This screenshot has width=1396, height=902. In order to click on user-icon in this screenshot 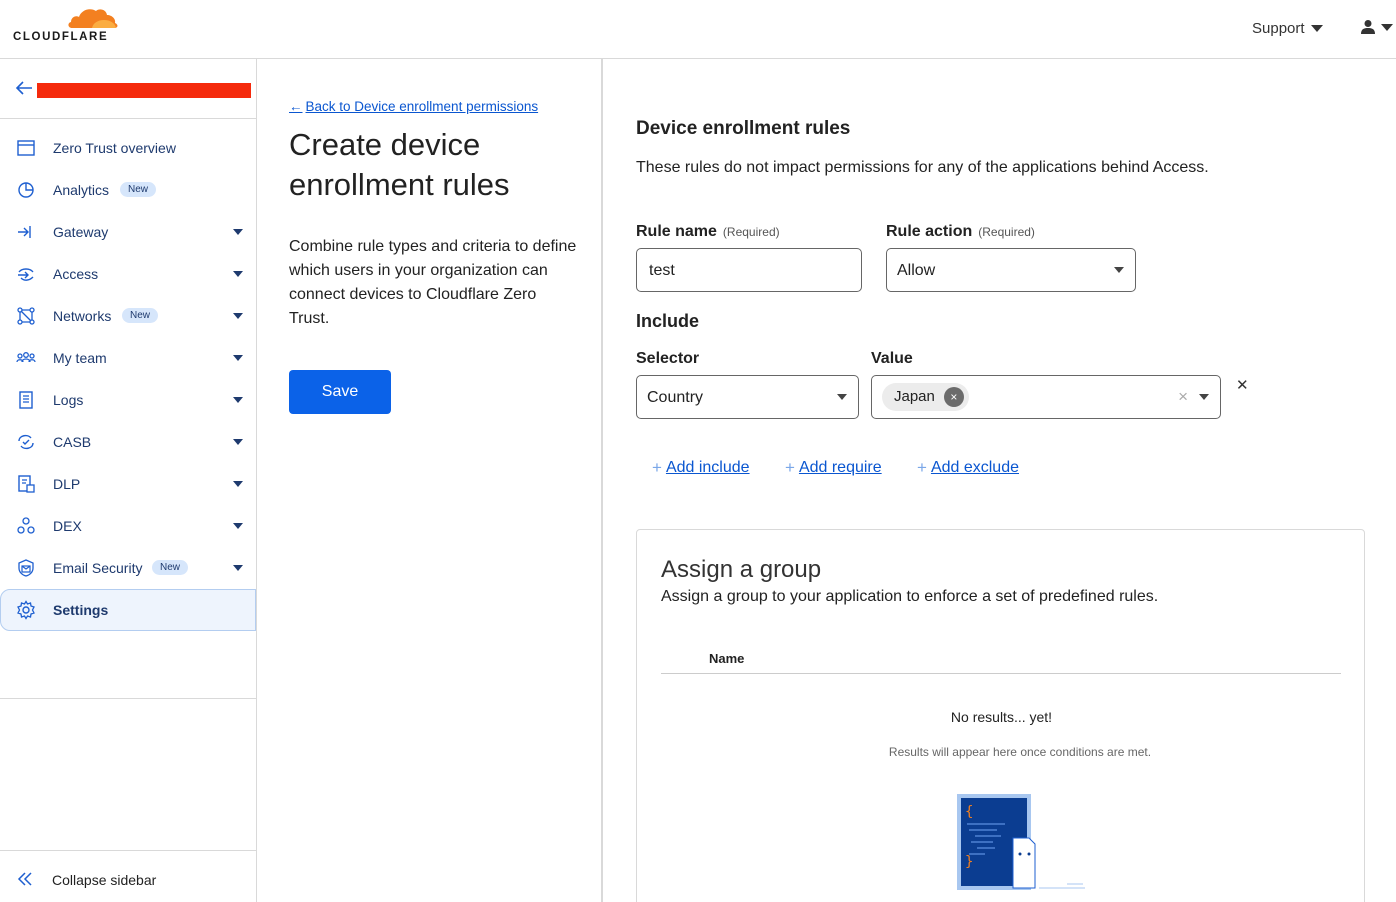, I will do `click(1368, 27)`.